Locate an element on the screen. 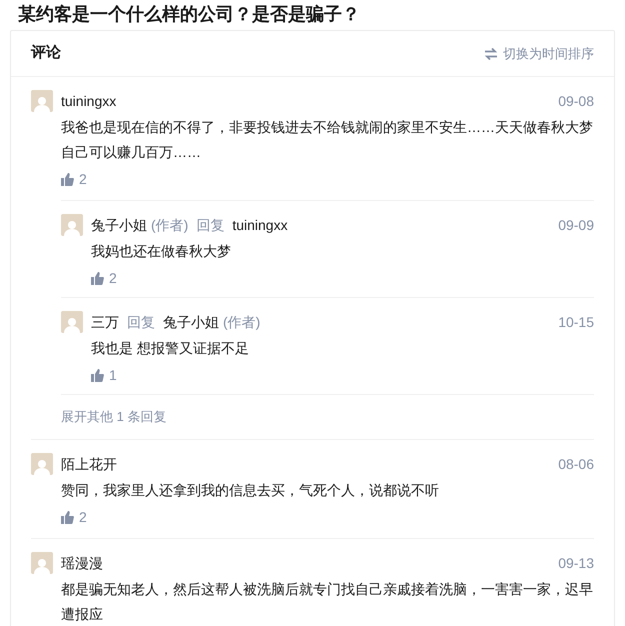 The width and height of the screenshot is (625, 626). sort-toggle-button: 切换为时间排序 is located at coordinates (539, 54).